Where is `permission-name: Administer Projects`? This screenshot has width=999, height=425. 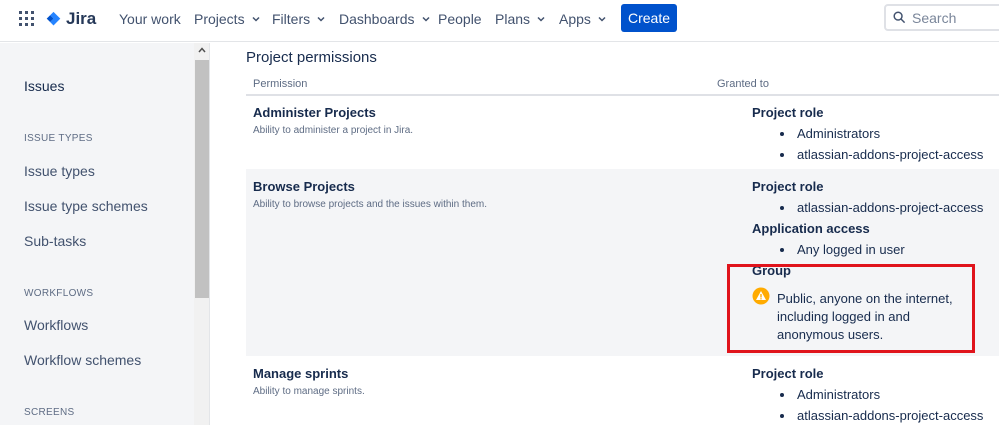 permission-name: Administer Projects is located at coordinates (314, 112).